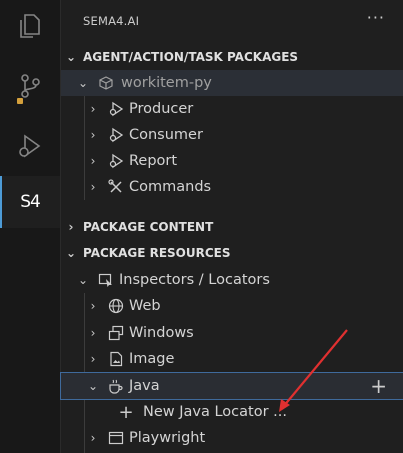 This screenshot has width=403, height=453. What do you see at coordinates (116, 187) in the screenshot?
I see `tools-icon` at bounding box center [116, 187].